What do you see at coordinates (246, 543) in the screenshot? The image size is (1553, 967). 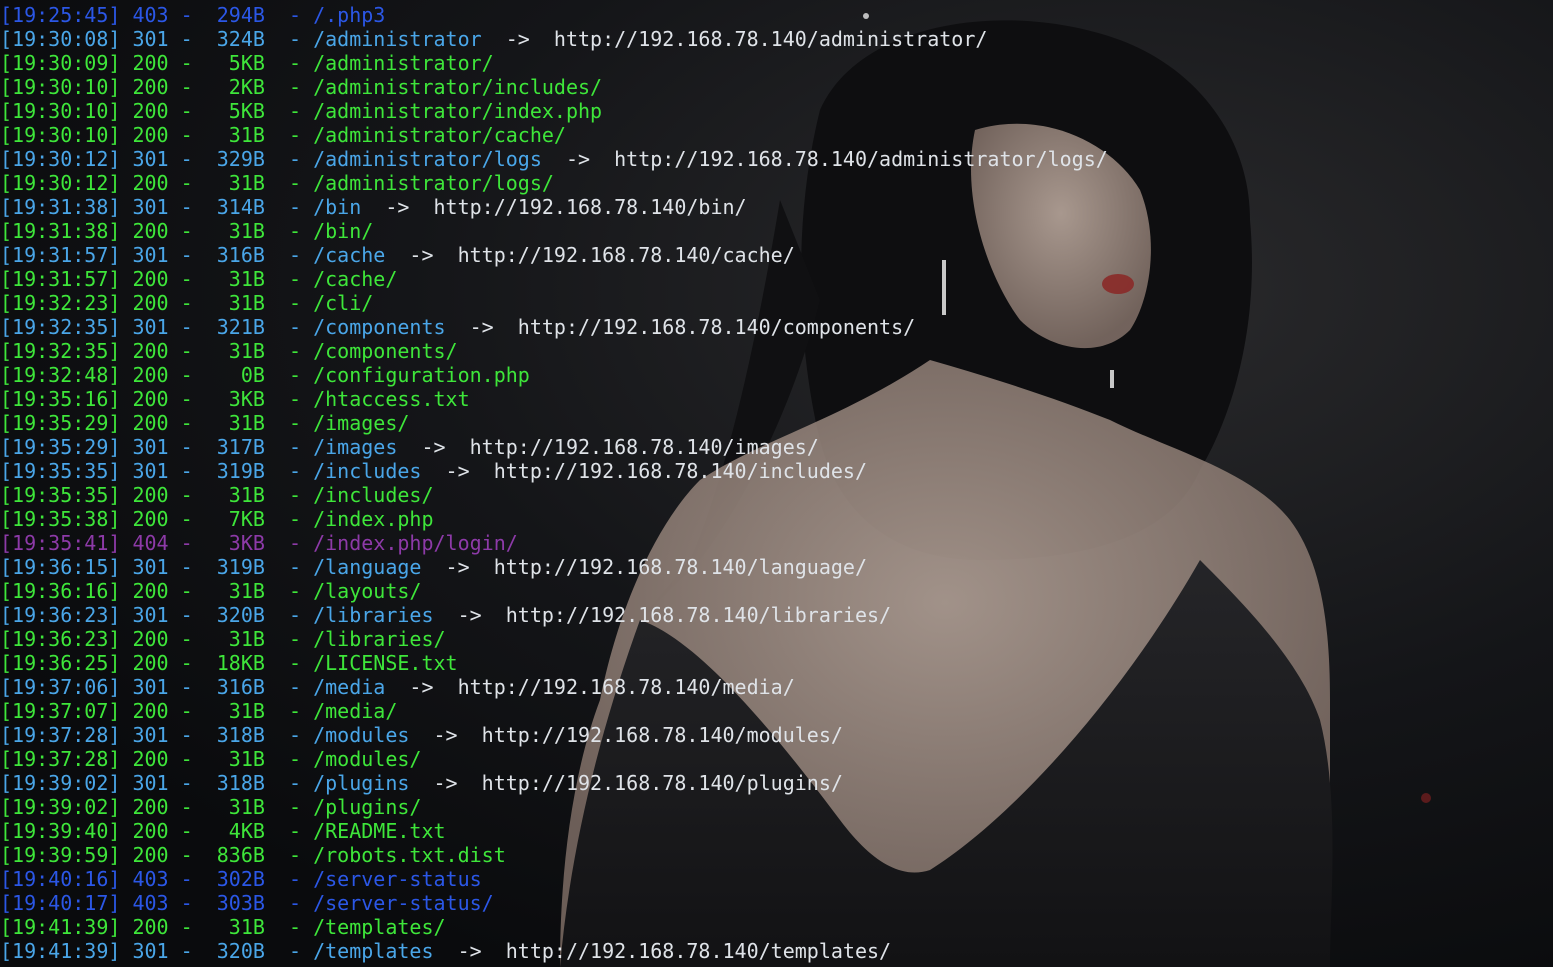 I see `response-size: 3KB` at bounding box center [246, 543].